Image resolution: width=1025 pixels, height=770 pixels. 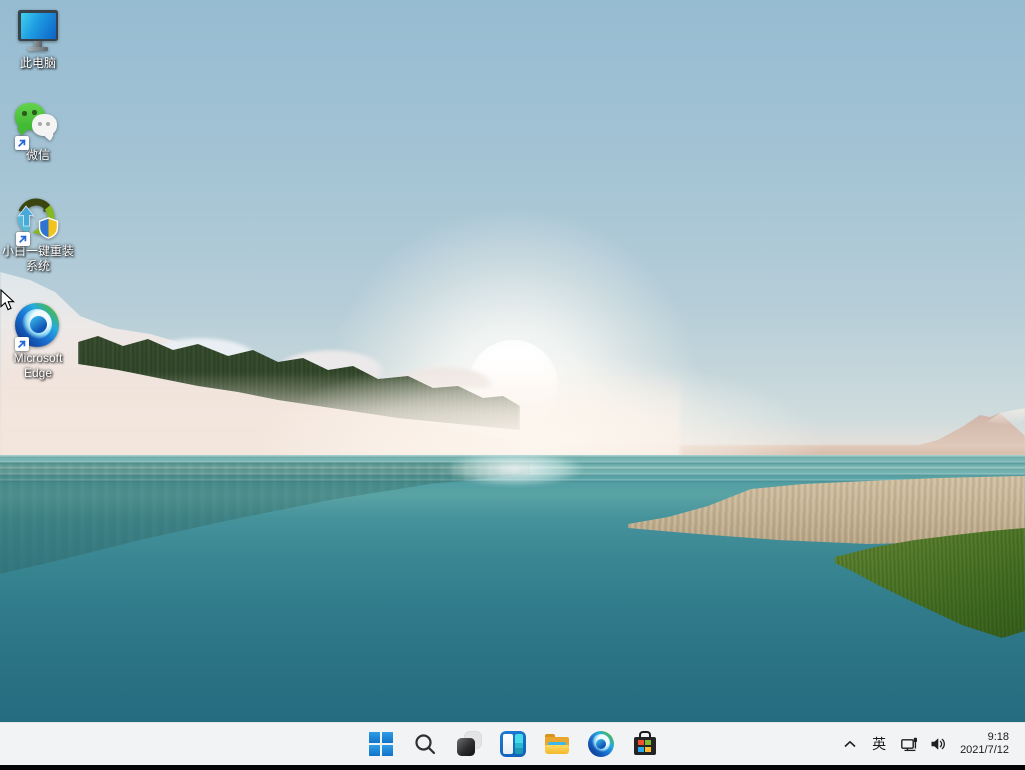 I want to click on taskbar: 英 9:18 2021/7/12, so click(x=512, y=743).